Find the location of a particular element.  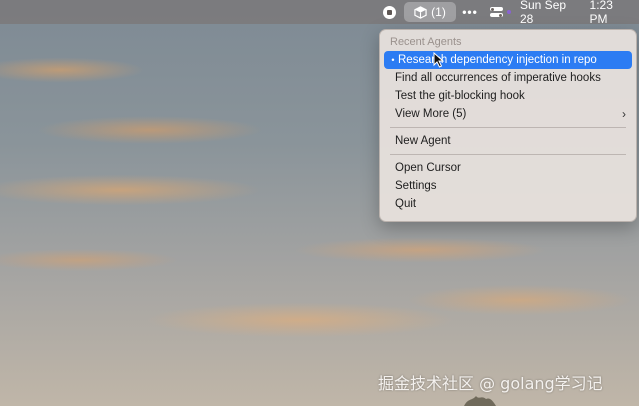

menu-item-quit: Quit is located at coordinates (508, 204).